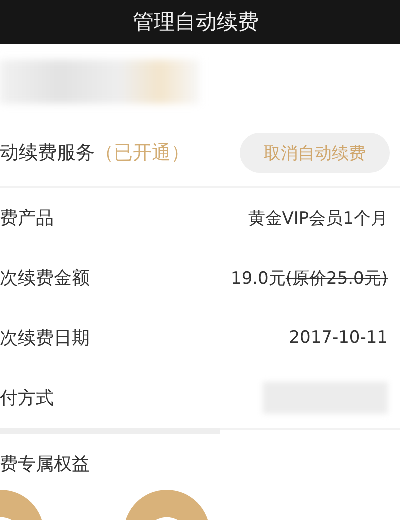 This screenshot has height=520, width=400. Describe the element at coordinates (45, 338) in the screenshot. I see `row-label: 次续费日期` at that location.